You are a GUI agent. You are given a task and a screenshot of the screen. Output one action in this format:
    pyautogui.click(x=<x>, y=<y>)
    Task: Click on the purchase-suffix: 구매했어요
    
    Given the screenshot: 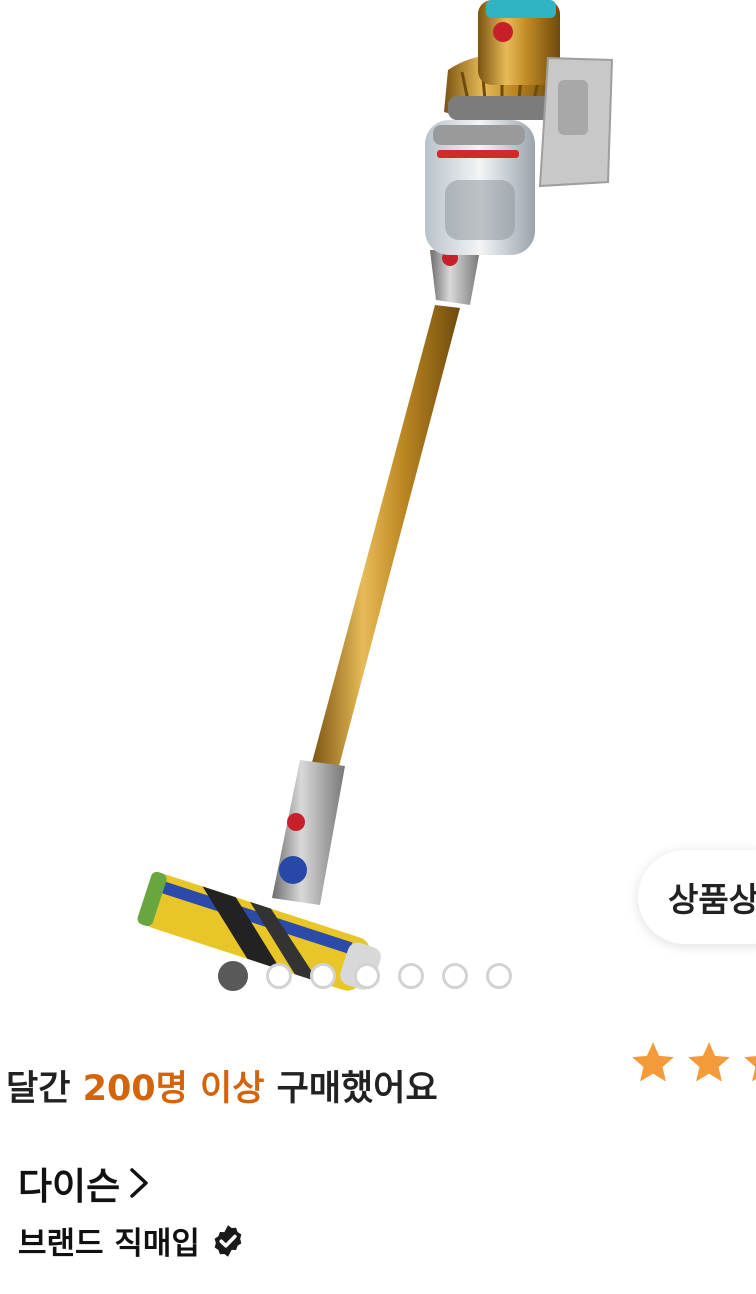 What is the action you would take?
    pyautogui.click(x=351, y=1089)
    